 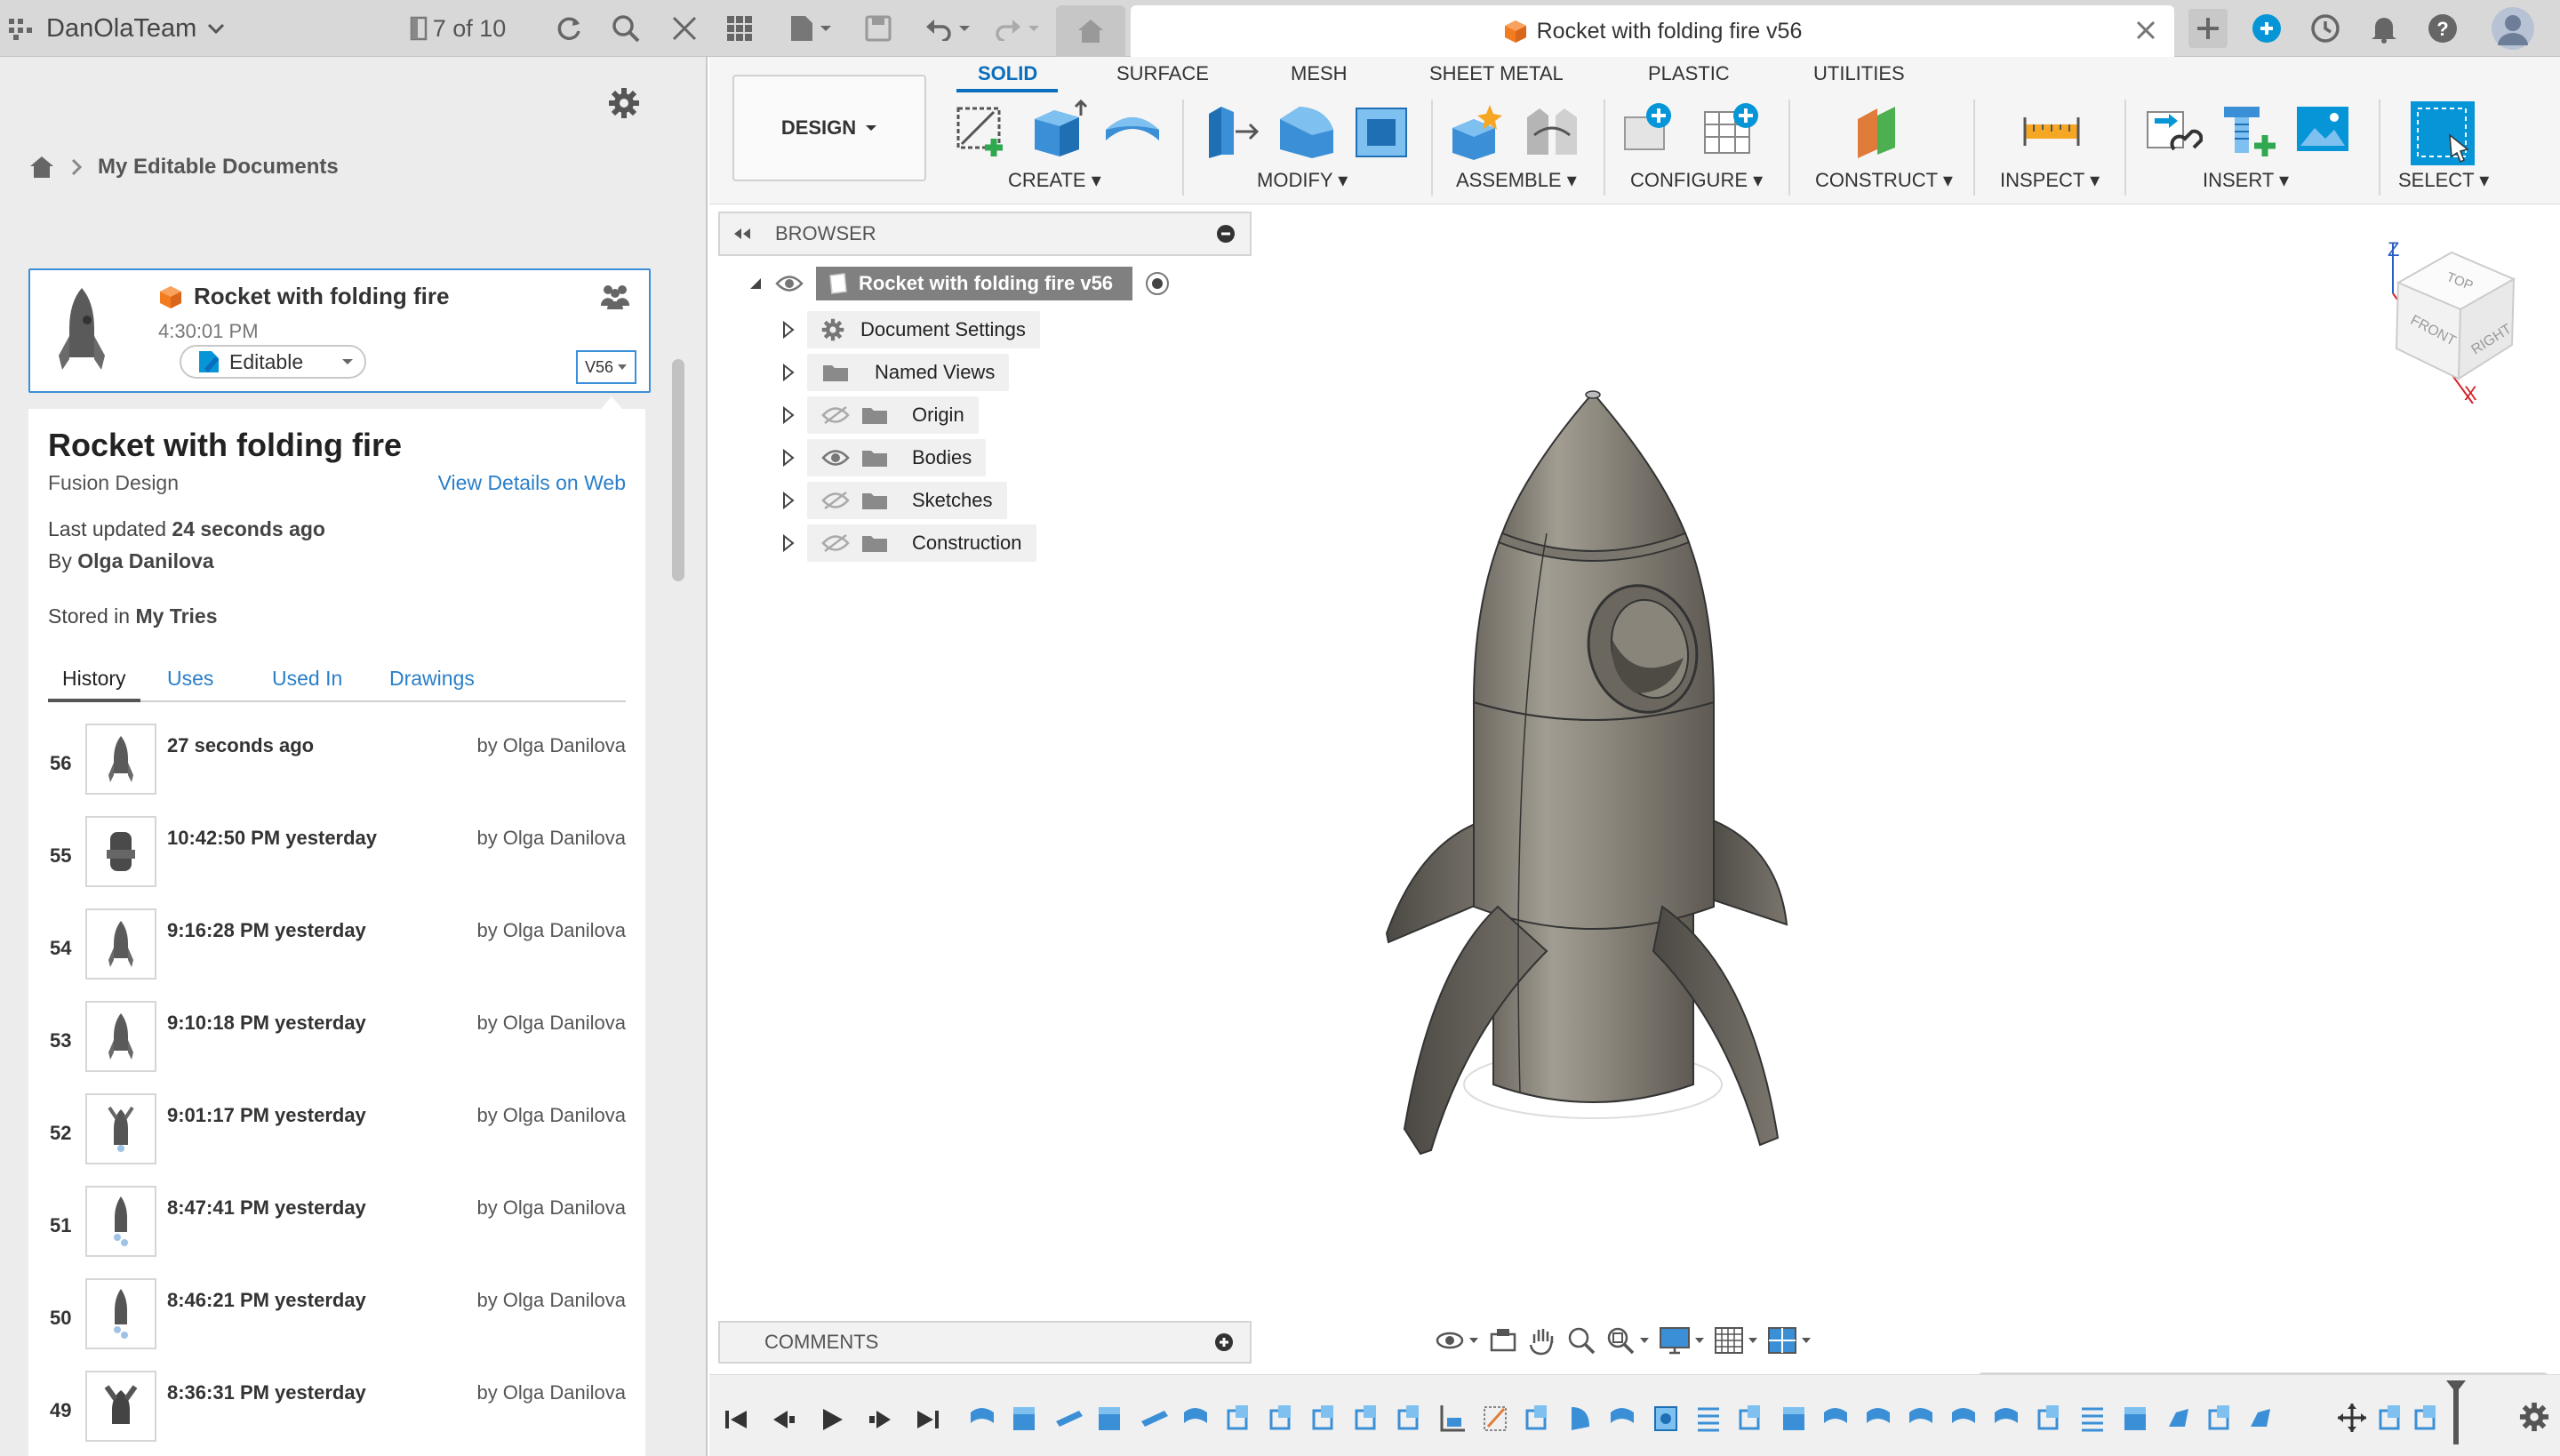 I want to click on radio-active-icon, so click(x=1157, y=283).